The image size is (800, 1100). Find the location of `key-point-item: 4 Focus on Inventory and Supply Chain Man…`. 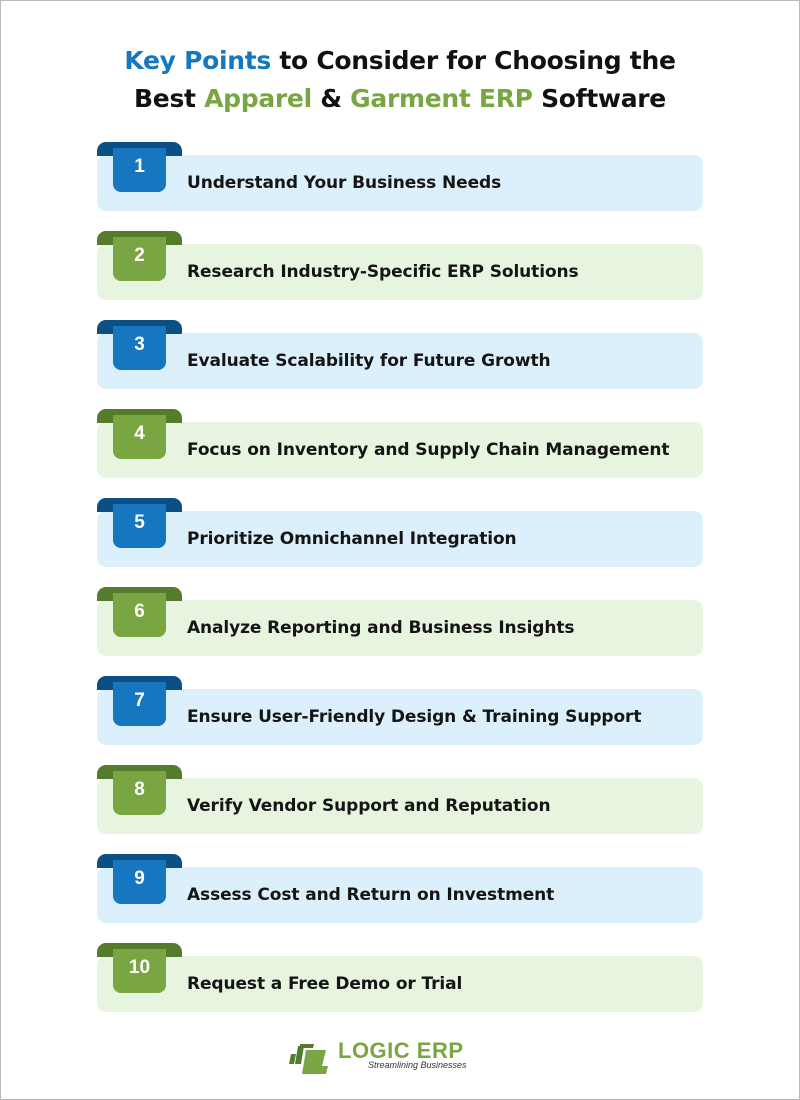

key-point-item: 4 Focus on Inventory and Supply Chain Man… is located at coordinates (400, 443).